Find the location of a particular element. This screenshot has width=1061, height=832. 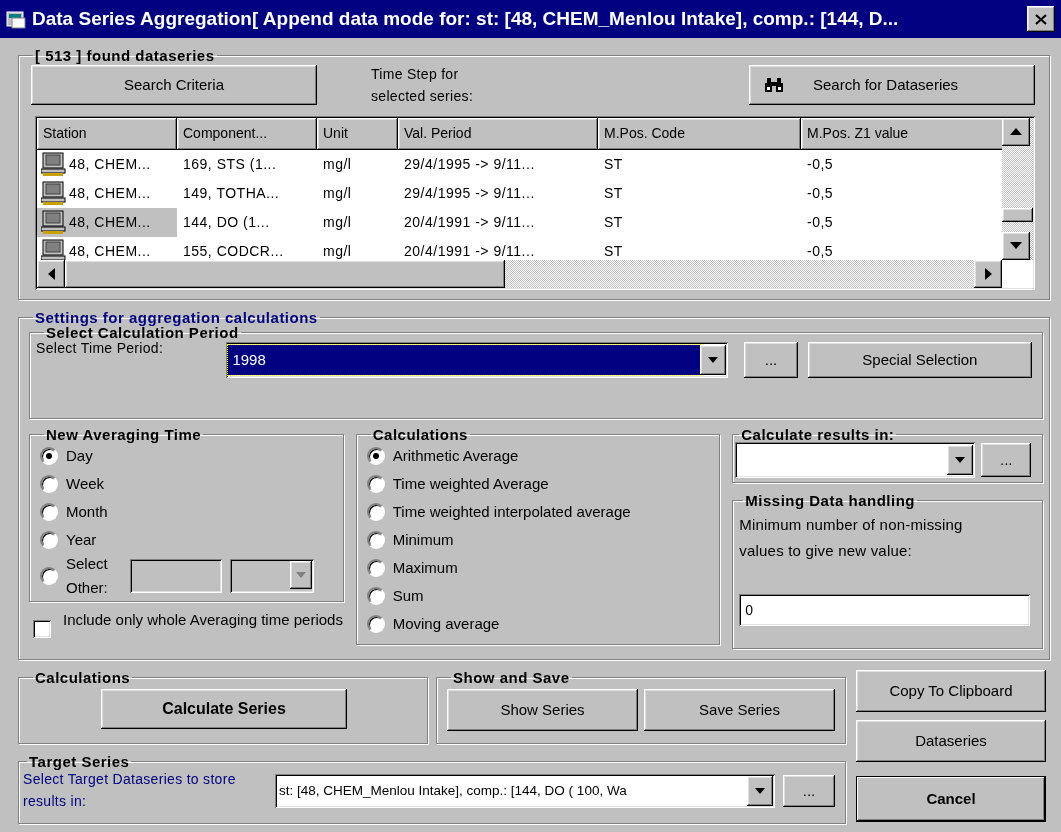

close-icon is located at coordinates (1041, 19).